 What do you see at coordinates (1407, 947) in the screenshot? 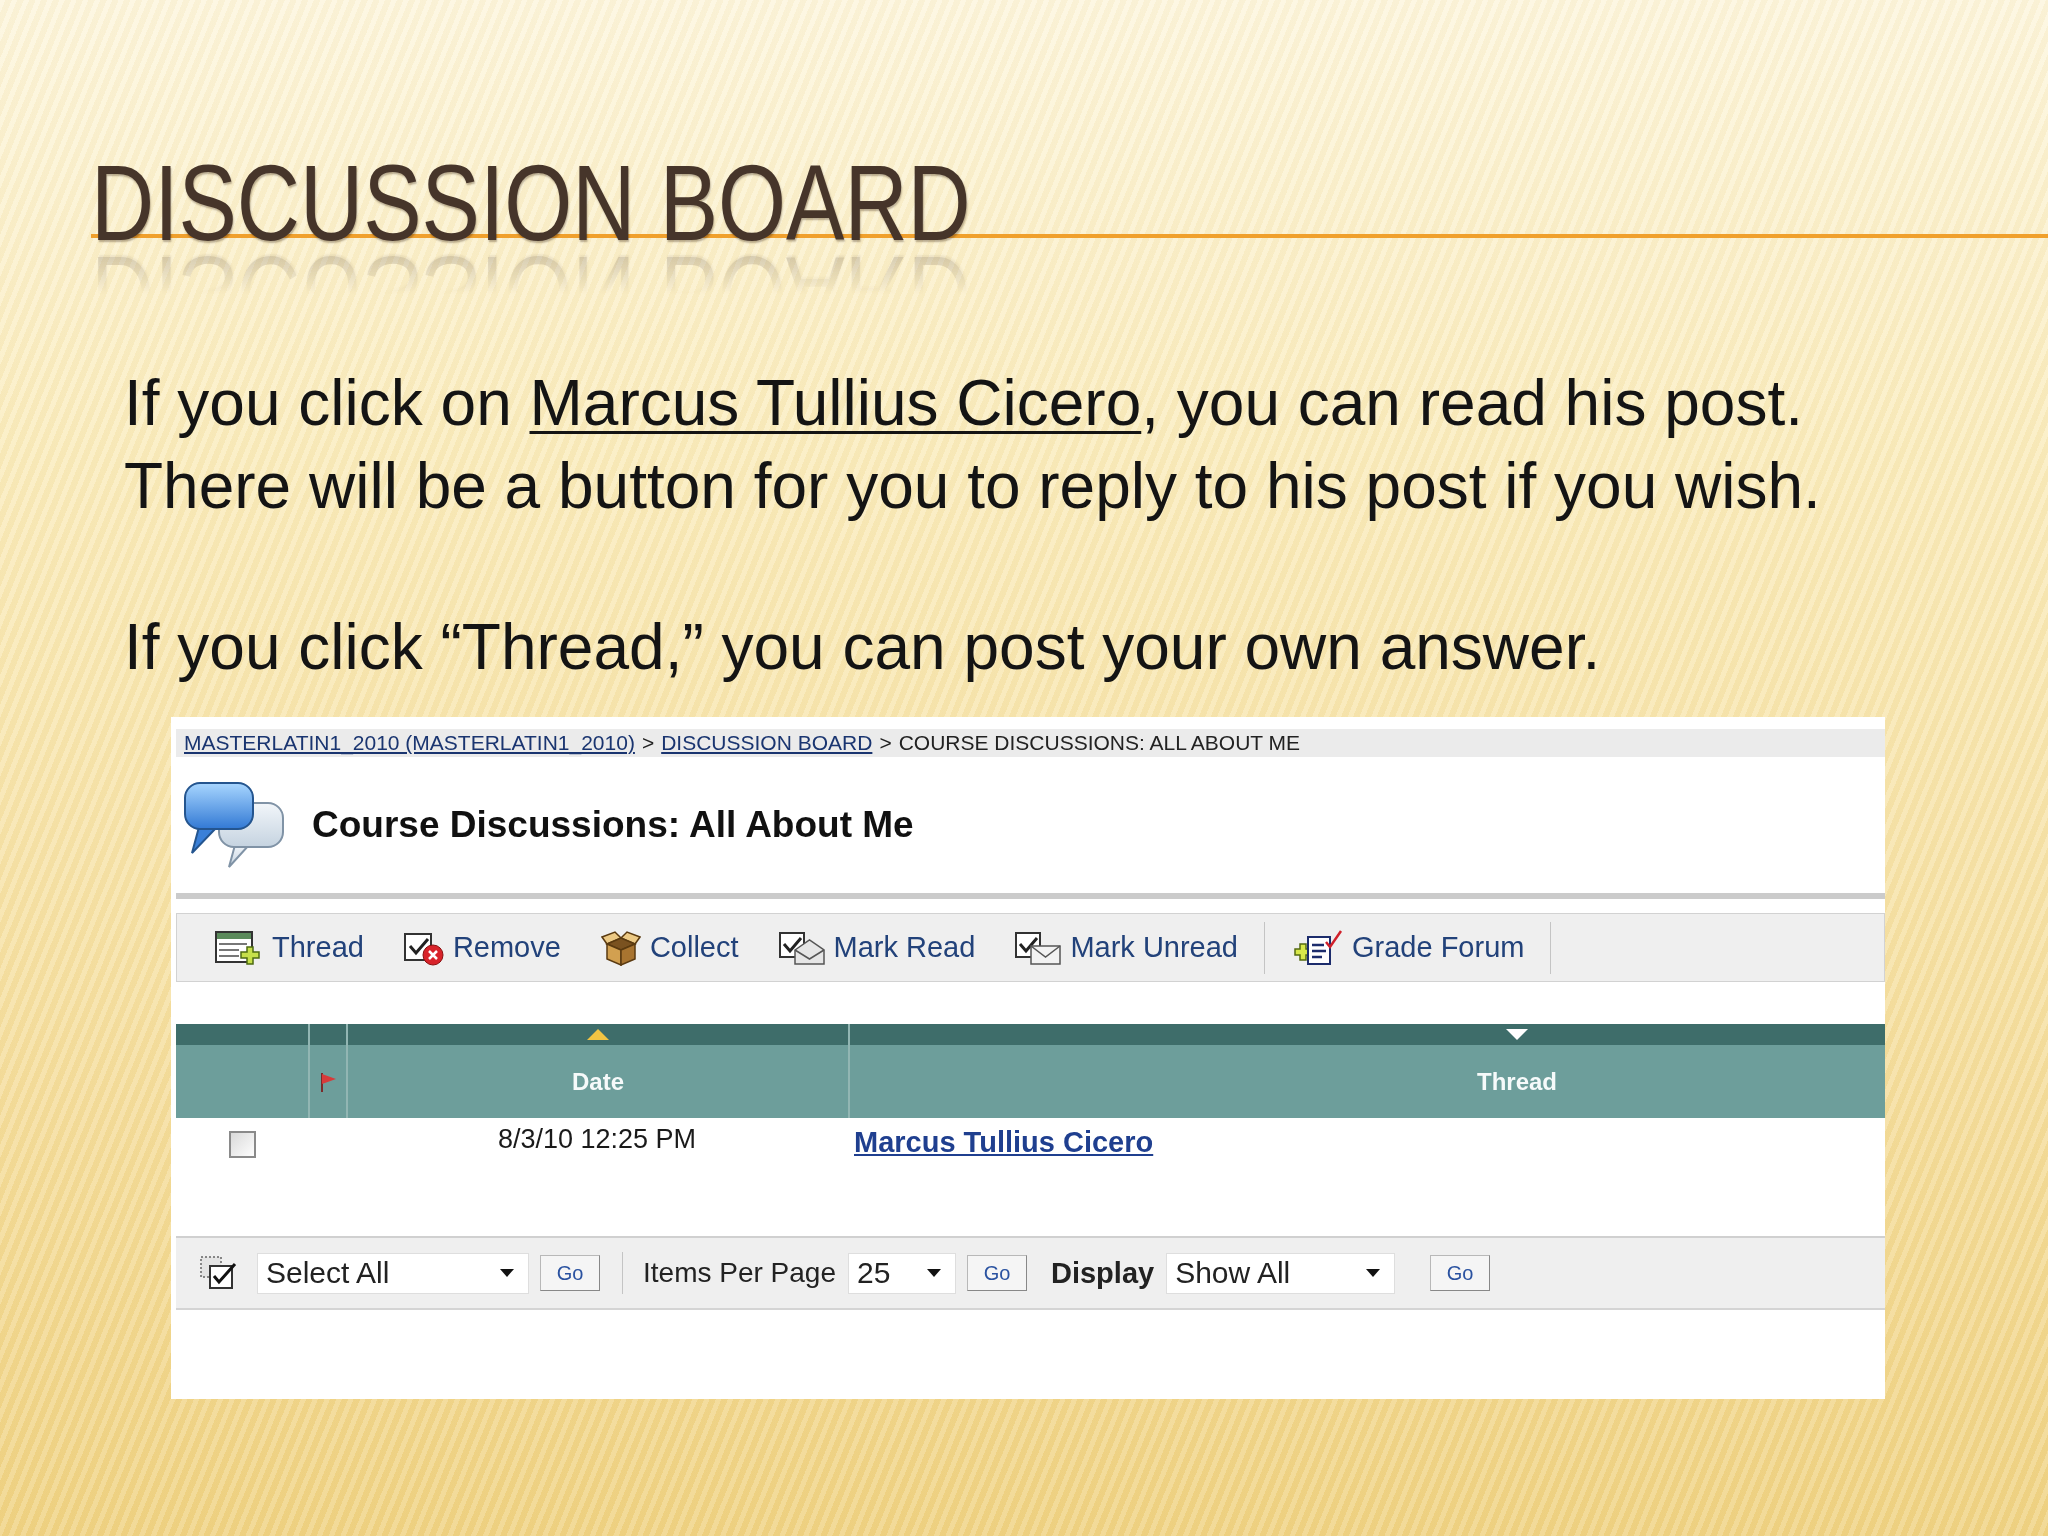
I see `toolbar-button: Grade Forum` at bounding box center [1407, 947].